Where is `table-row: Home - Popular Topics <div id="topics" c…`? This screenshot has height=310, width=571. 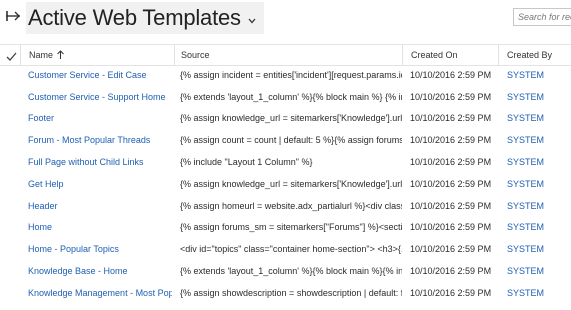 table-row: Home - Popular Topics <div id="topics" c… is located at coordinates (285, 249).